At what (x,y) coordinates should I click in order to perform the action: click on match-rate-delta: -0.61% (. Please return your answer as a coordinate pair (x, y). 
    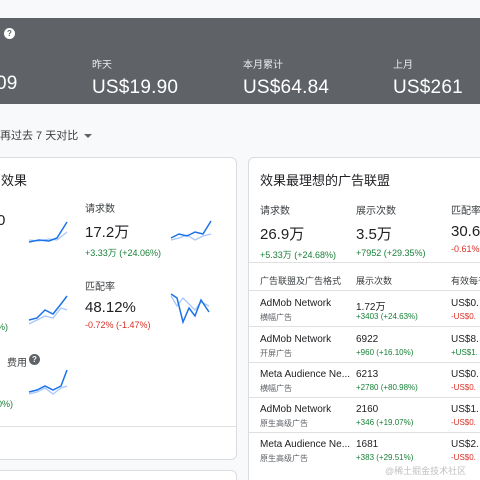
    Looking at the image, I should click on (465, 249).